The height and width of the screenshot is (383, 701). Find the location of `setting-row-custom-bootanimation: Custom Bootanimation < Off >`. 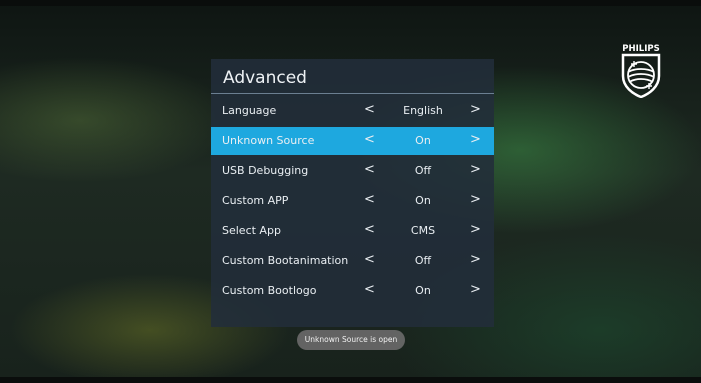

setting-row-custom-bootanimation: Custom Bootanimation < Off > is located at coordinates (352, 261).